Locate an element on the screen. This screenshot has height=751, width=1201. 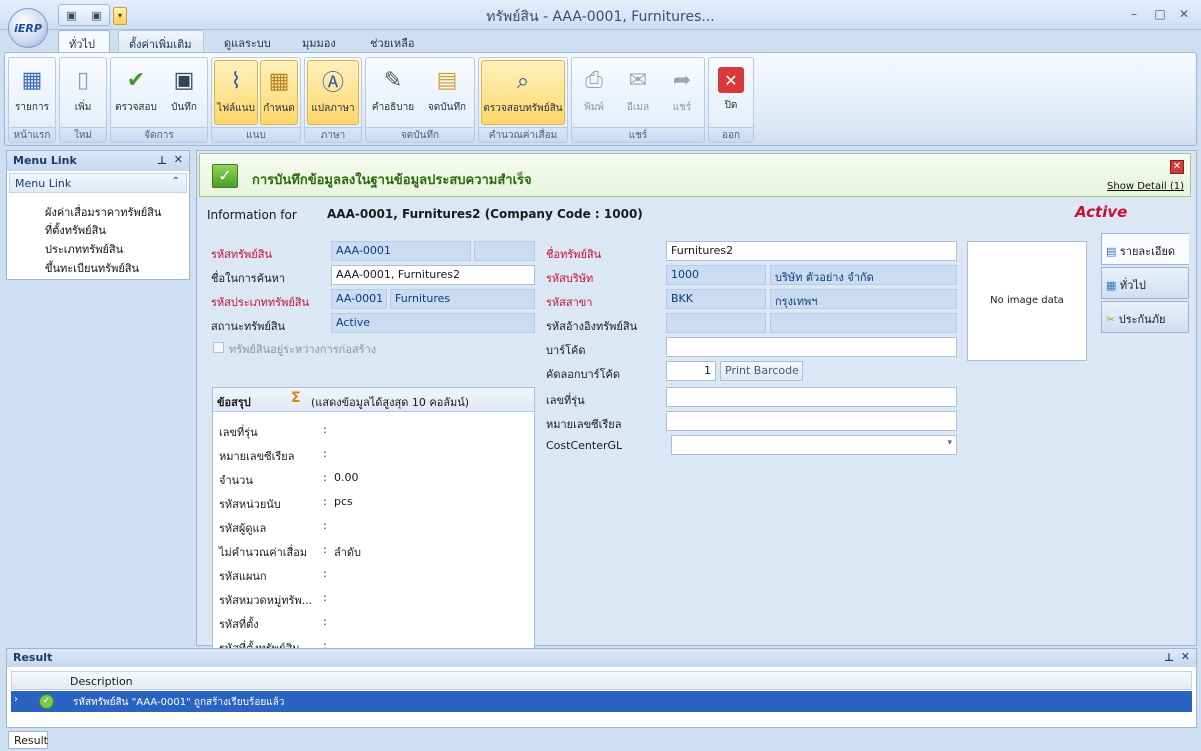
grid-list-icon: ▦ is located at coordinates (32, 80).